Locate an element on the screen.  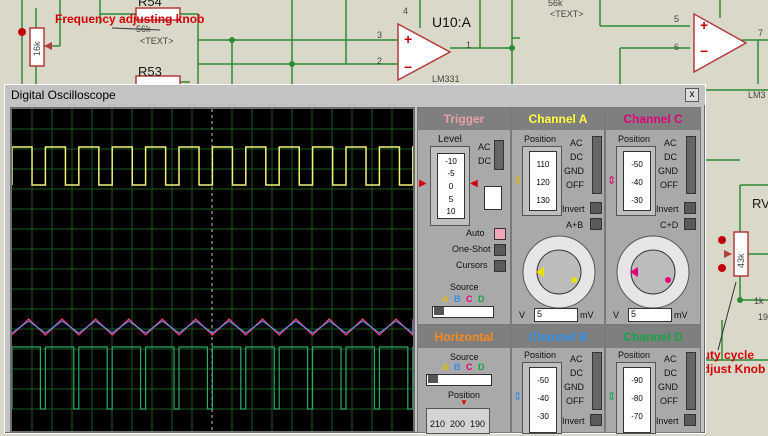
horizontal-tick: 200 is located at coordinates (458, 424).